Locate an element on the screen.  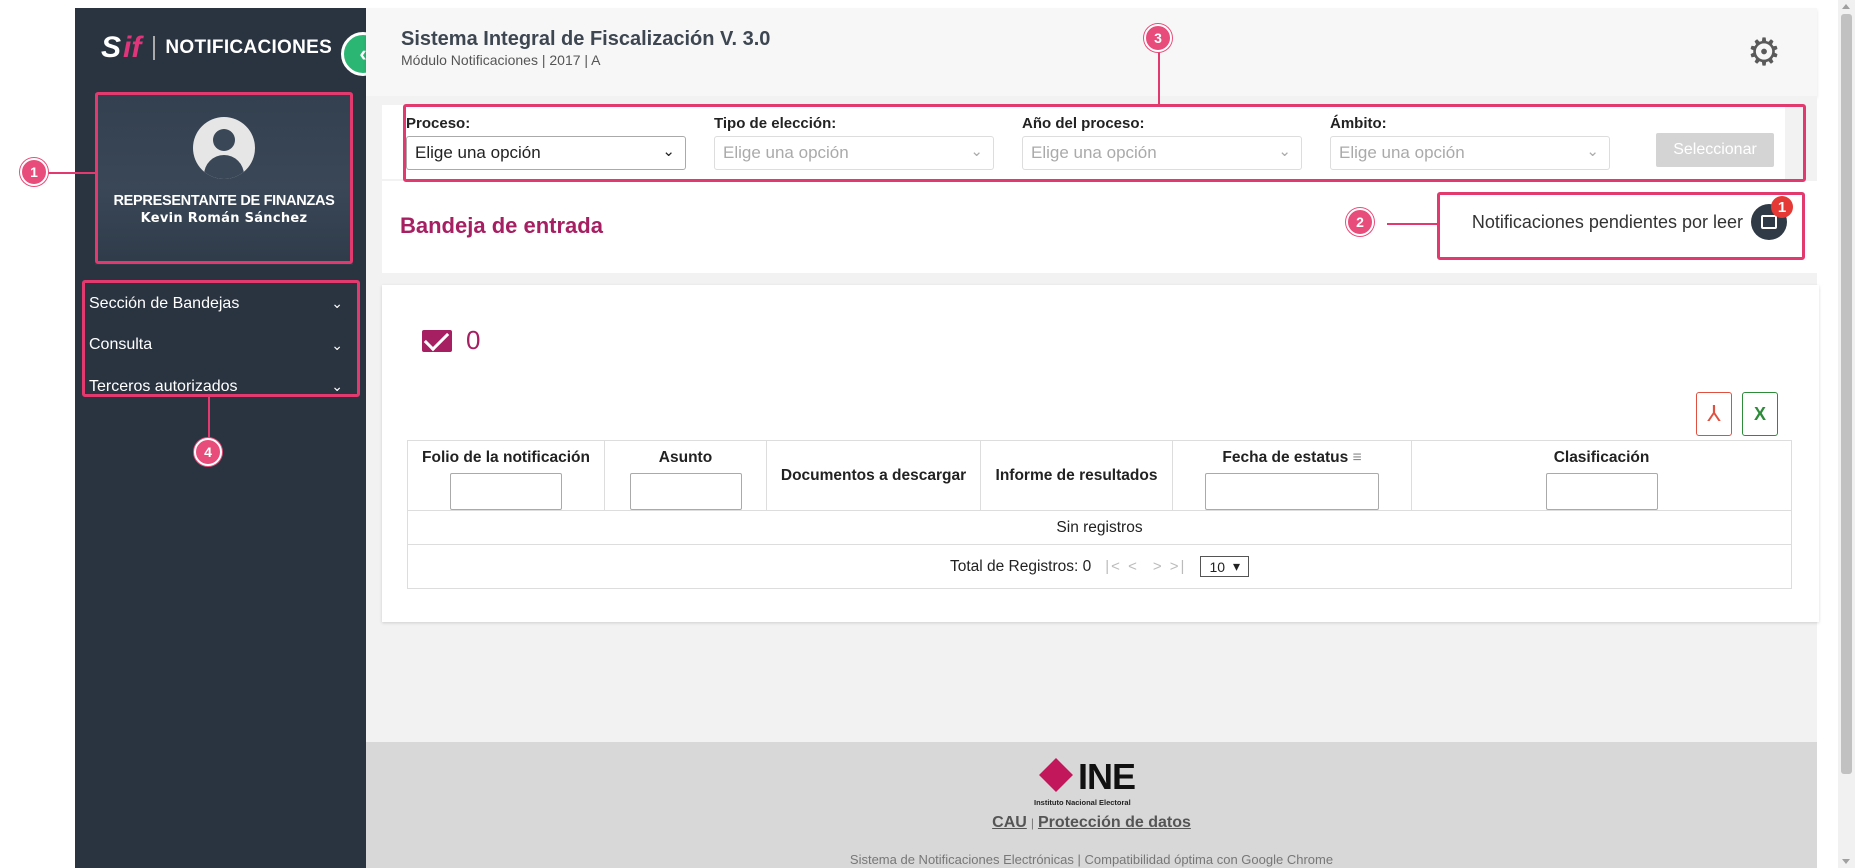
app-module-title: NOTIFICACIONES is located at coordinates (249, 47).